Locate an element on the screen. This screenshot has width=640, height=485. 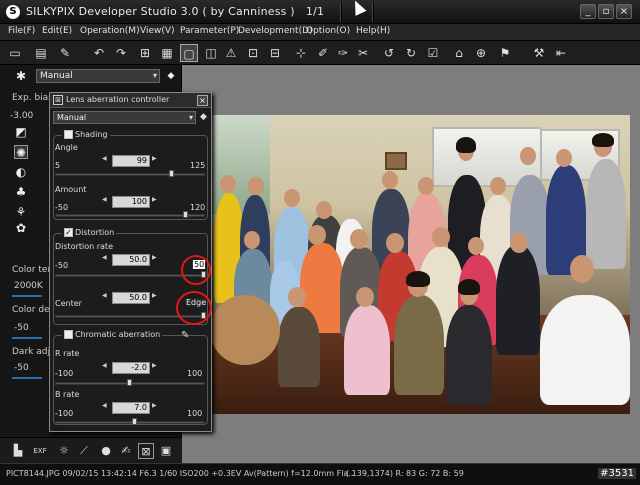
redo-icon: ↷ is located at coordinates (121, 53).